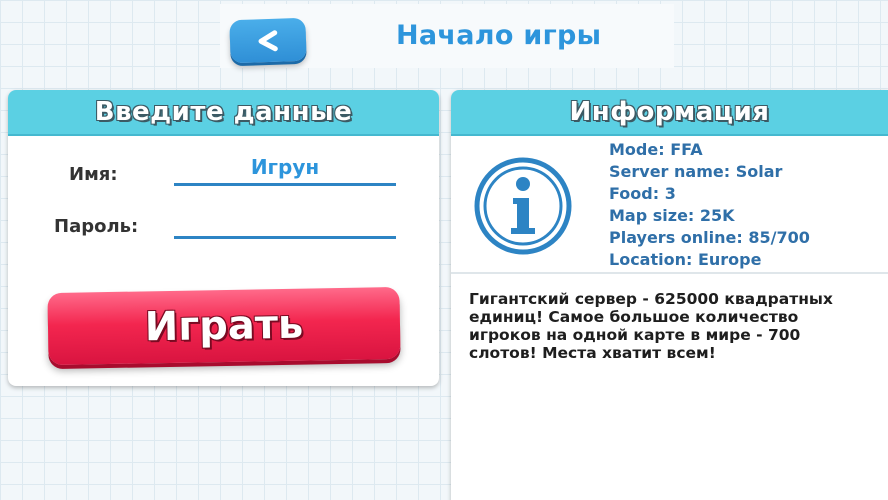  I want to click on play-button-label: Играть, so click(224, 326).